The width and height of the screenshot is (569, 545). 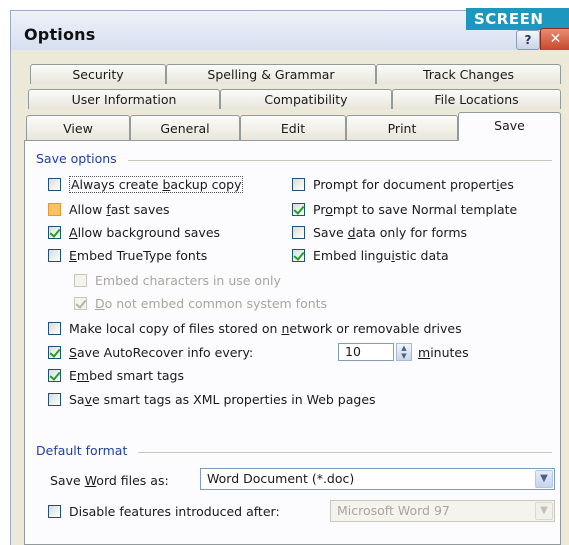 I want to click on default-format-heading: Default format, so click(x=85, y=450).